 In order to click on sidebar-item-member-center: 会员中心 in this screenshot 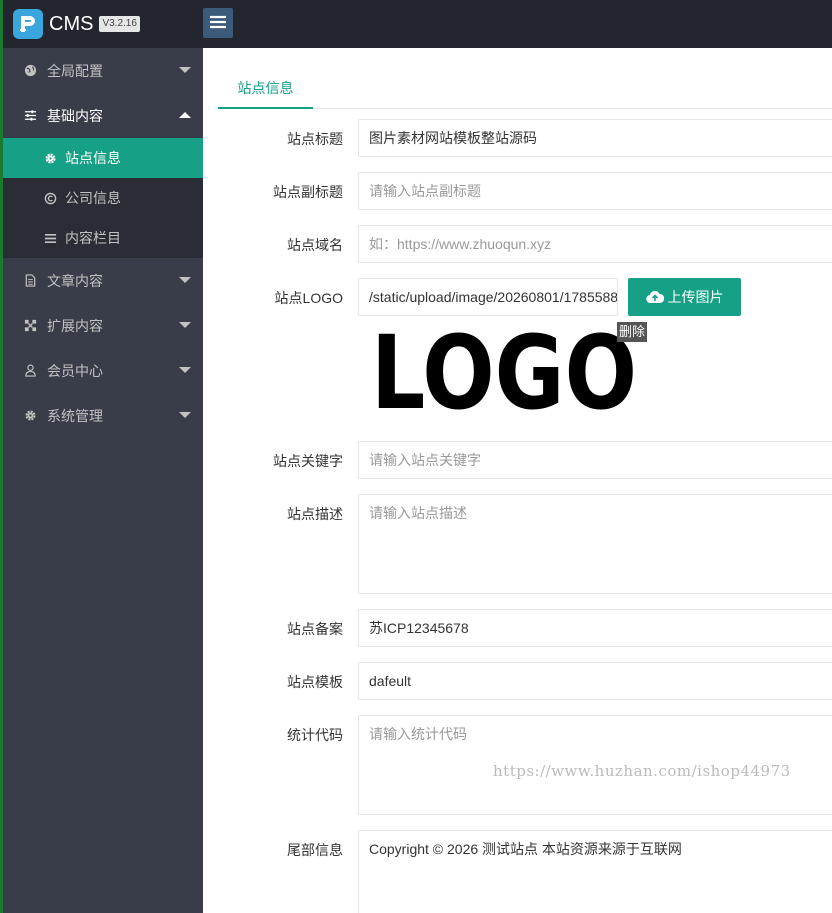, I will do `click(103, 370)`.